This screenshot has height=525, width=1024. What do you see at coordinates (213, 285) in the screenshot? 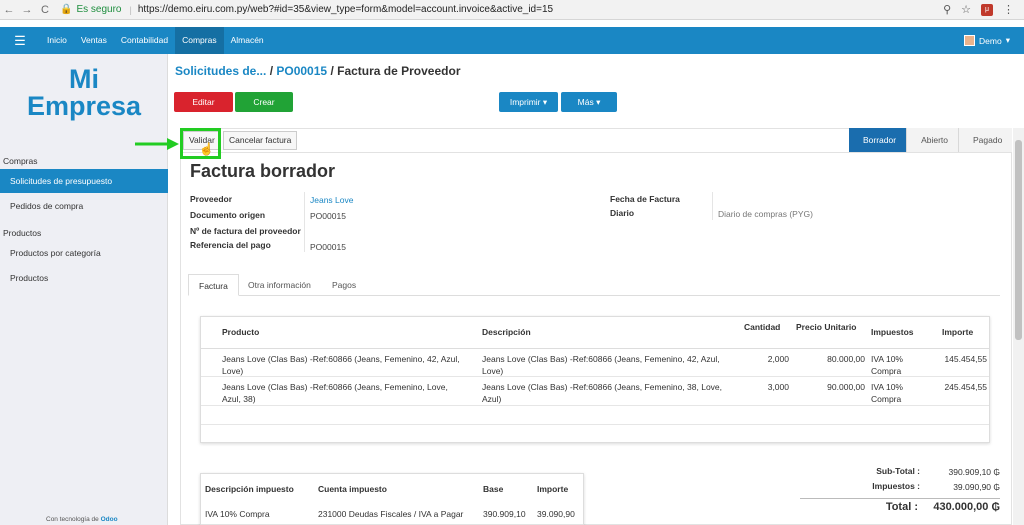
I see `tab-factura: Factura` at bounding box center [213, 285].